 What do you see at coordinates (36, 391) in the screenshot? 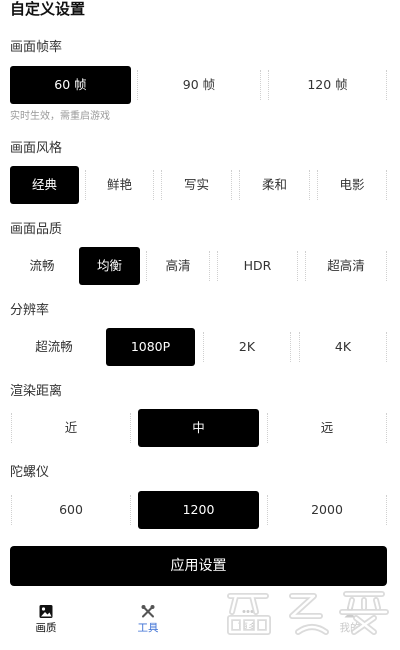
I see `render-distance-label: 渲染距离` at bounding box center [36, 391].